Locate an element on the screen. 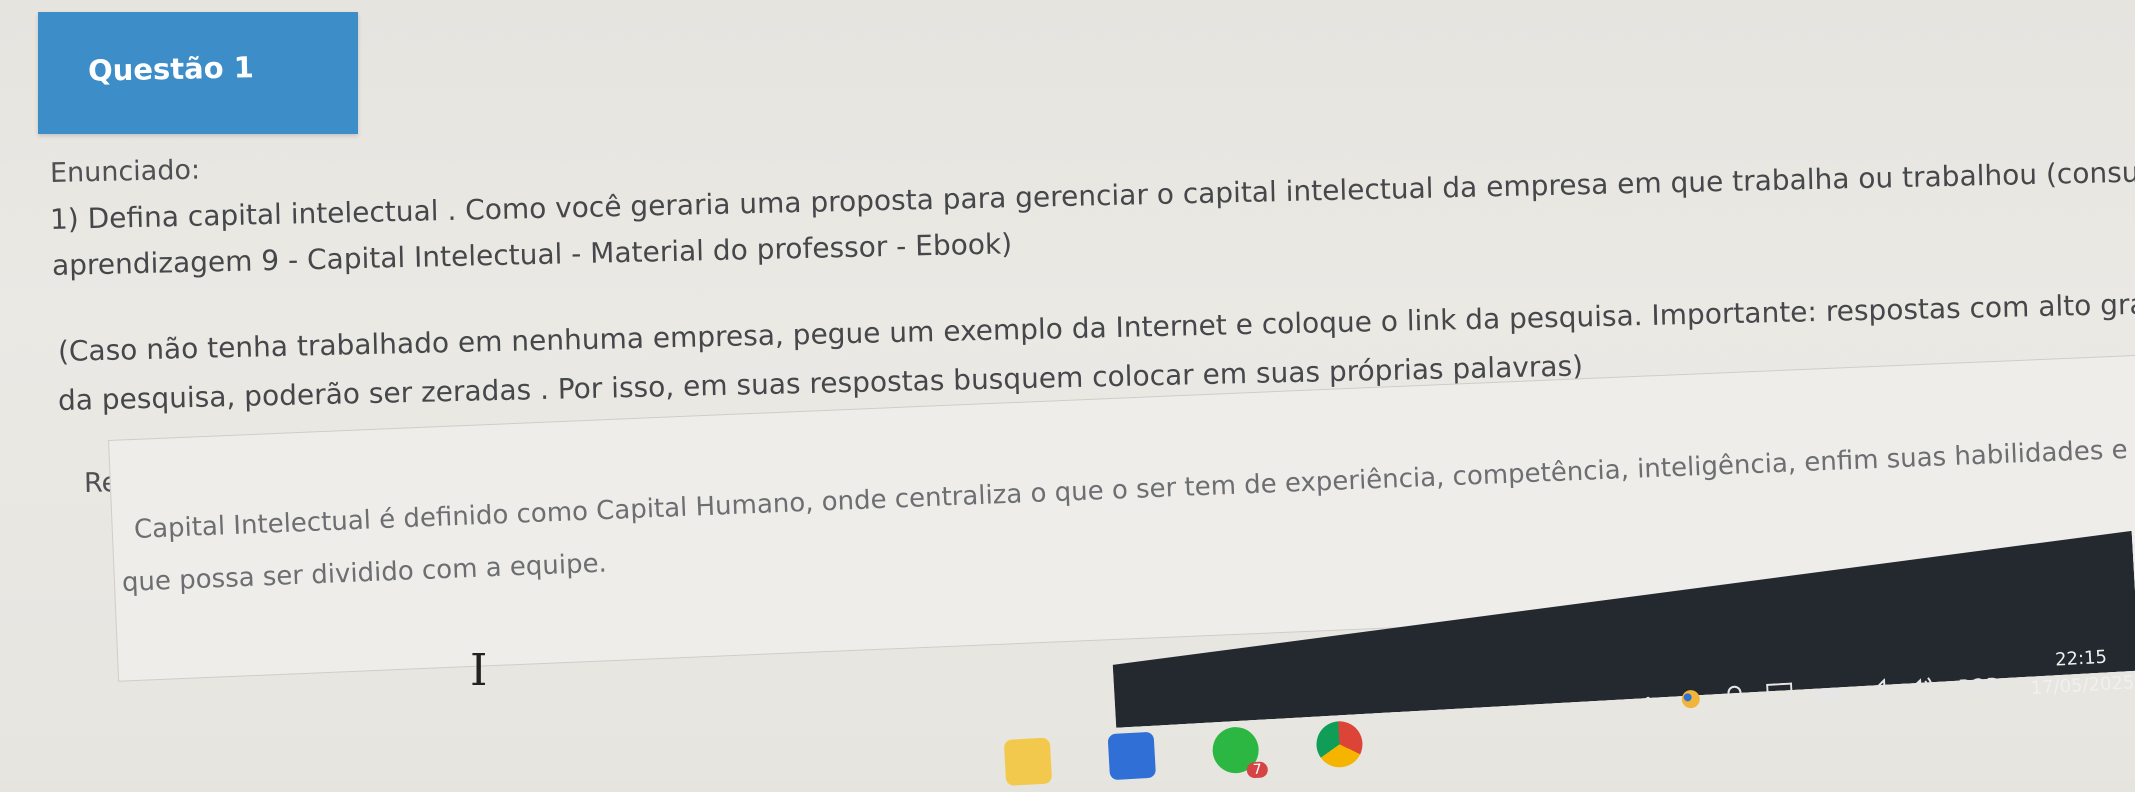 The image size is (2135, 792). question-title: Questão 1 is located at coordinates (171, 69).